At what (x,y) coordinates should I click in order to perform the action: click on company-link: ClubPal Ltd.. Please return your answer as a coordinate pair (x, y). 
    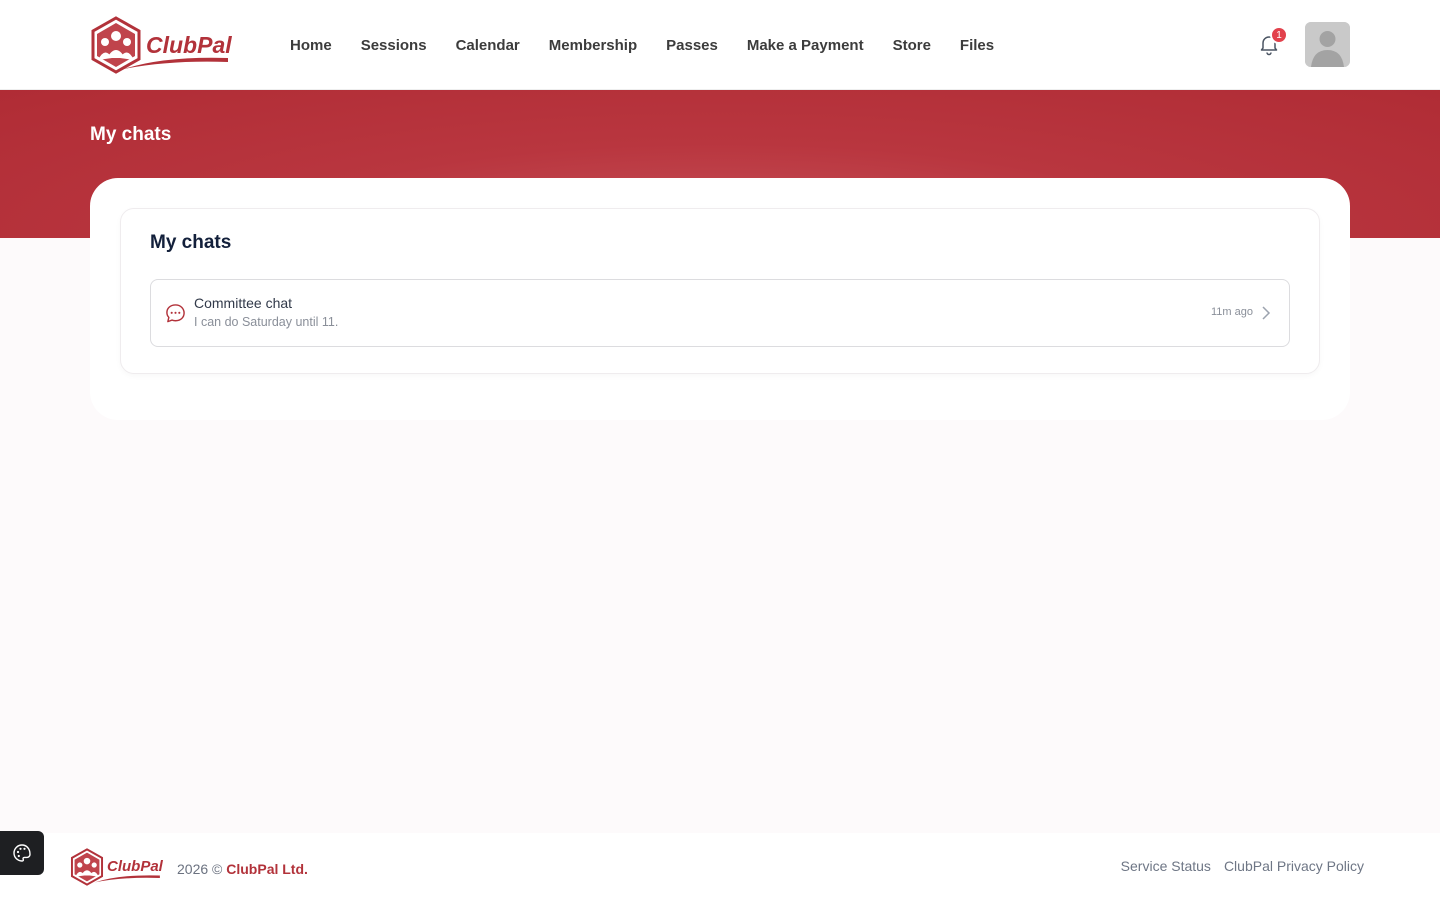
    Looking at the image, I should click on (267, 869).